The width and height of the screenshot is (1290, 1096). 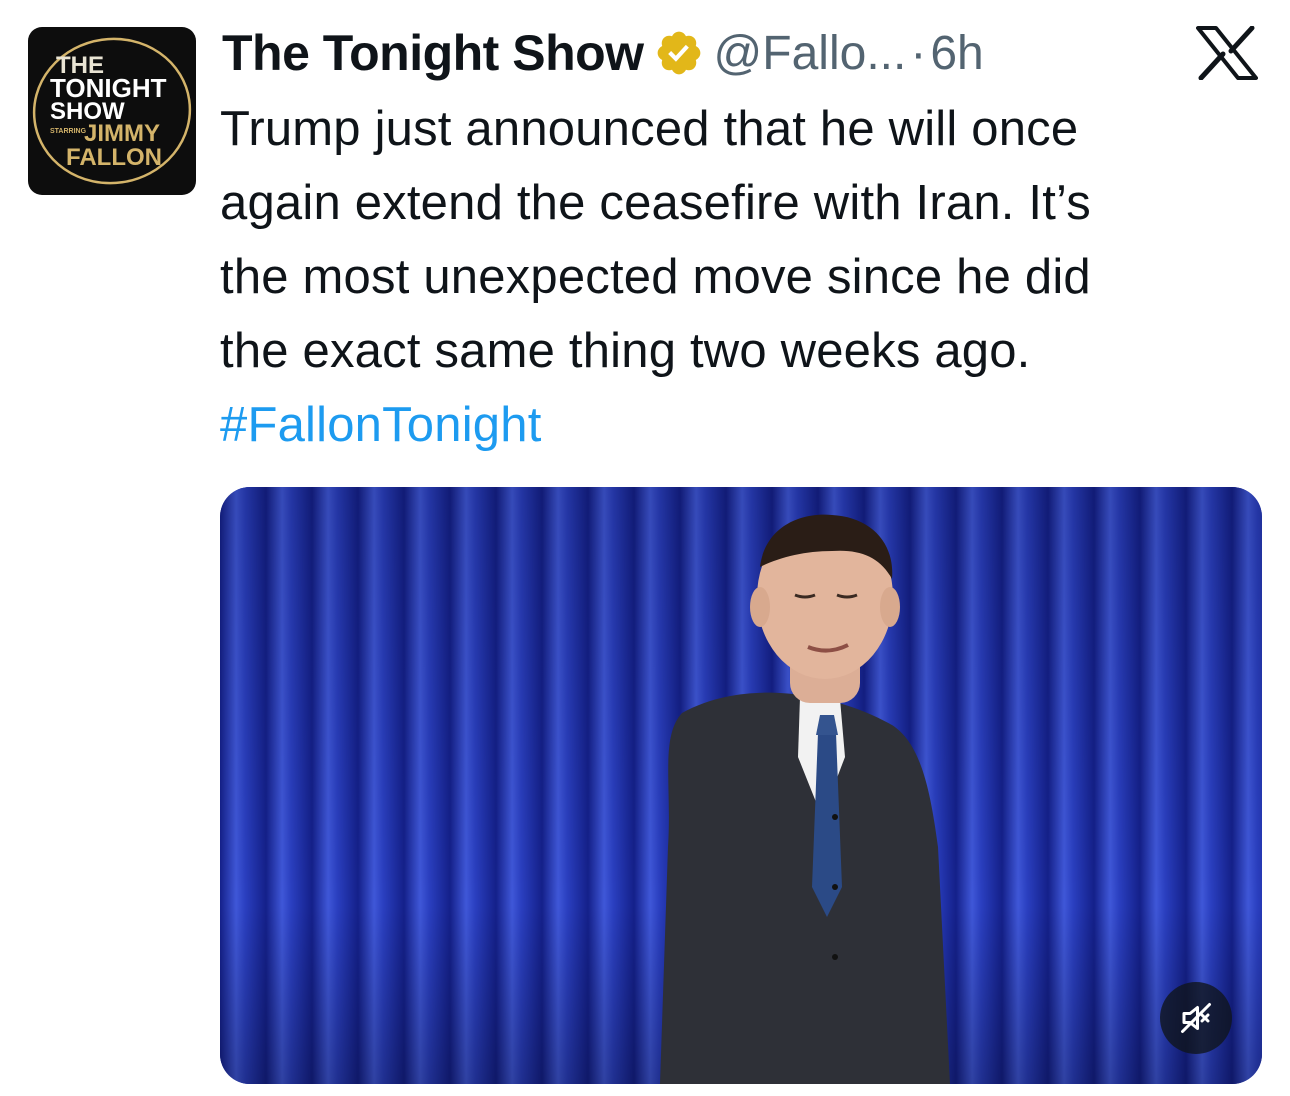 What do you see at coordinates (433, 53) in the screenshot?
I see `author-name: The Tonight Show` at bounding box center [433, 53].